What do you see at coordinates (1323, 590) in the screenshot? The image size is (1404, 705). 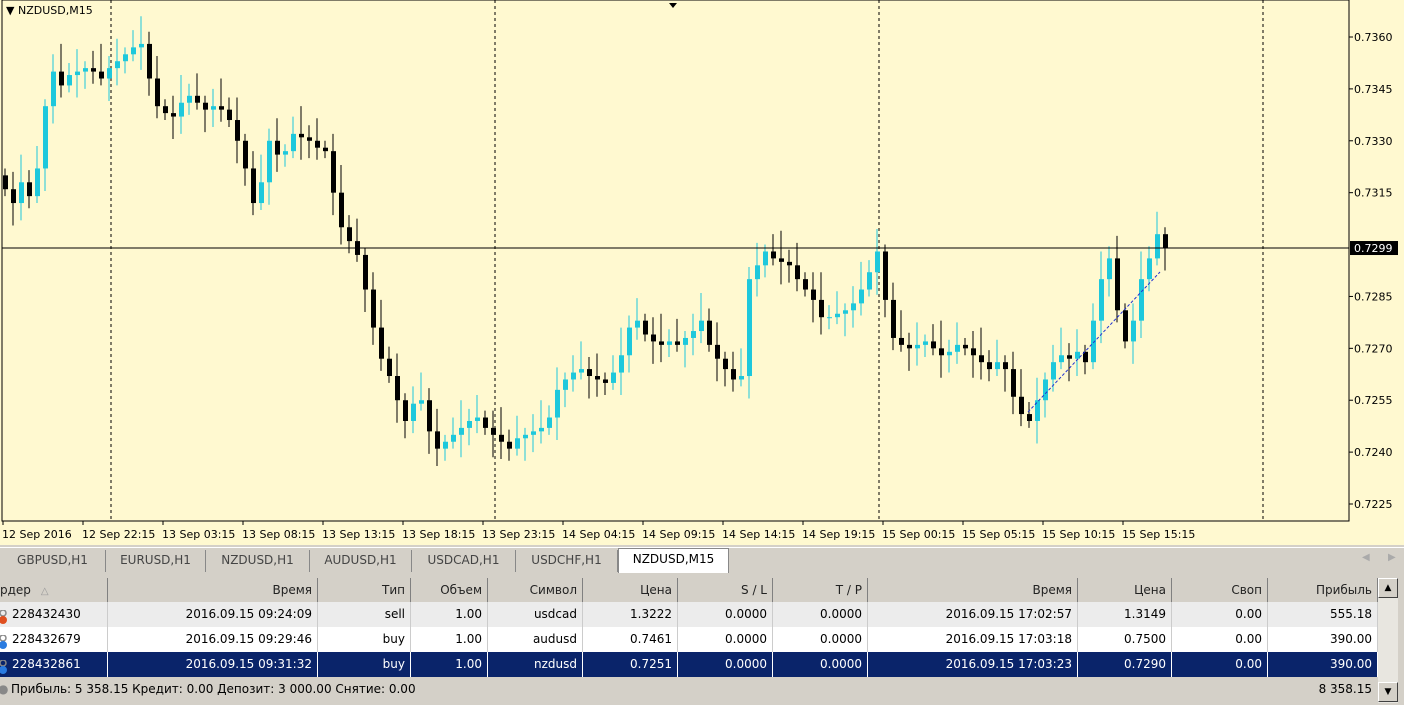 I see `column-header: Прибыль` at bounding box center [1323, 590].